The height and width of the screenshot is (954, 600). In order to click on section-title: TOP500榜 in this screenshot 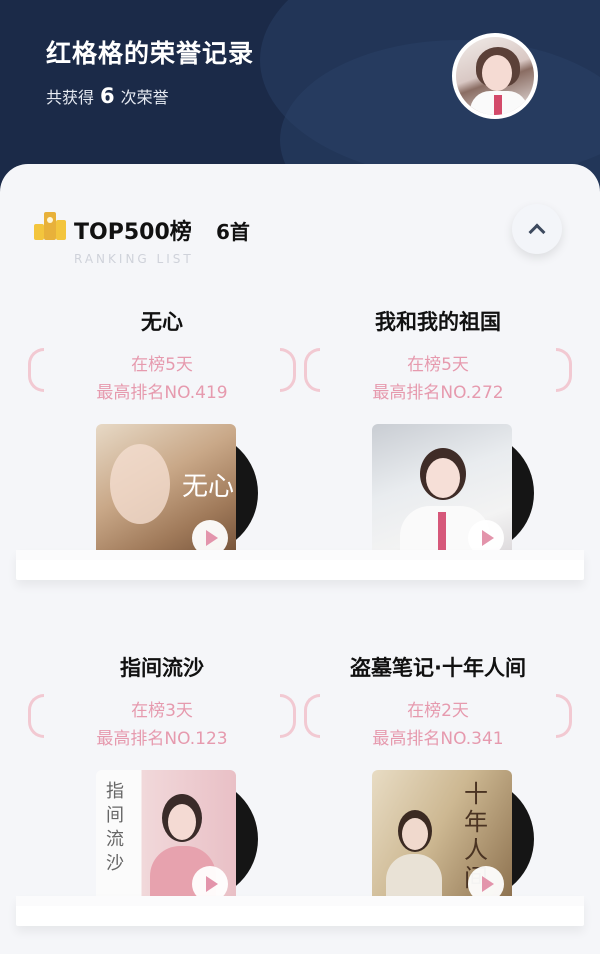, I will do `click(133, 232)`.